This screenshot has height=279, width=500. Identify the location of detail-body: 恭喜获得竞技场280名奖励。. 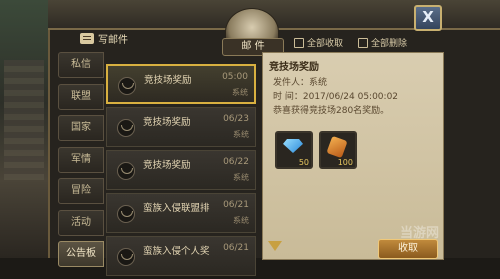
(331, 111).